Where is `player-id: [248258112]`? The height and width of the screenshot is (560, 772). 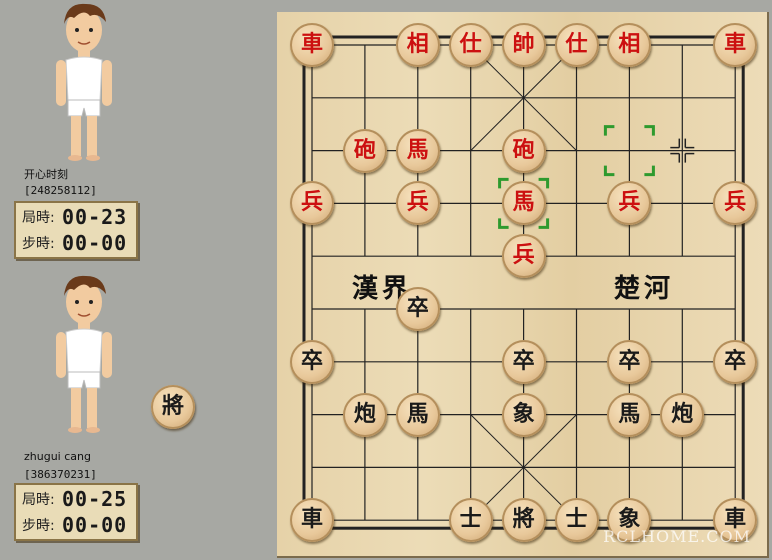 player-id: [248258112] is located at coordinates (60, 190).